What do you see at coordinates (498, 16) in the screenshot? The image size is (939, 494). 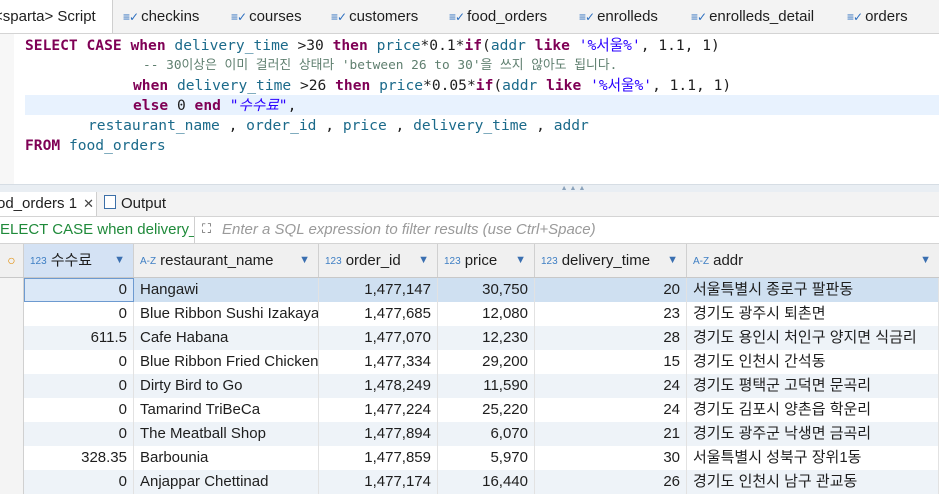 I see `tab-food-orders: ≡✓ food_orders` at bounding box center [498, 16].